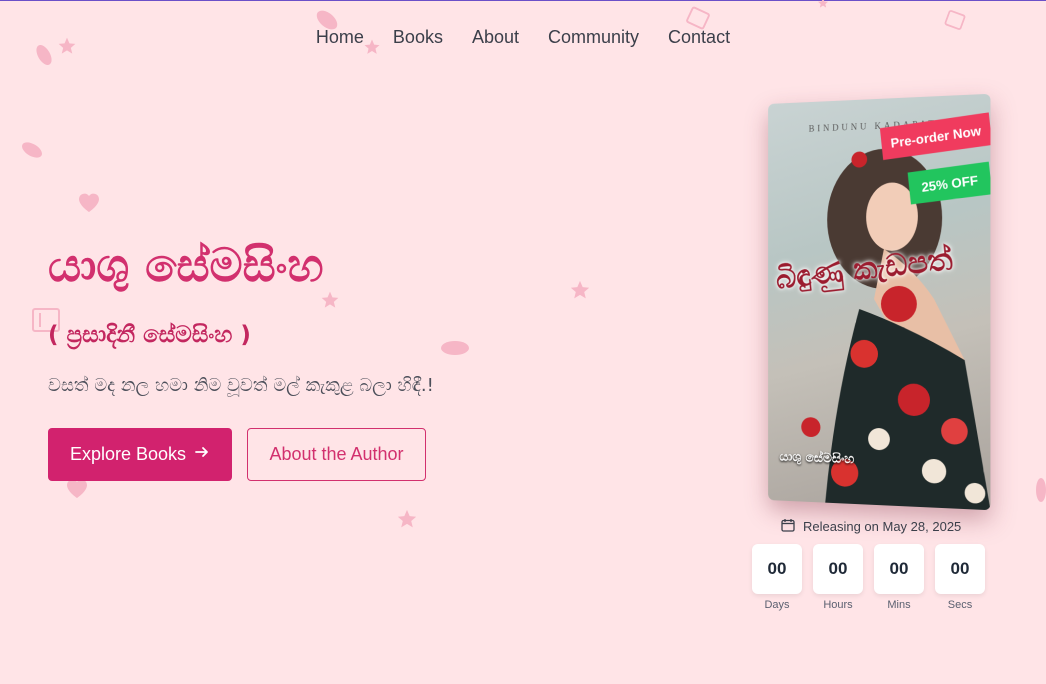  I want to click on book-cover-art, so click(896, 328).